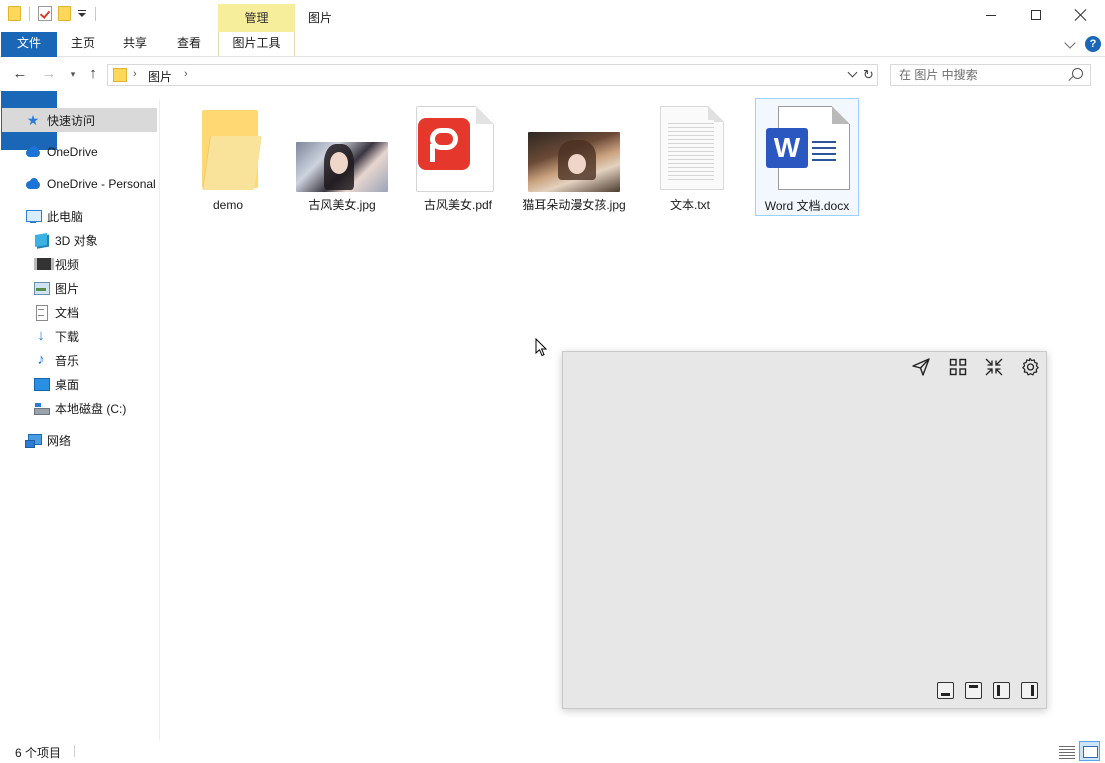 The height and width of the screenshot is (763, 1105). Describe the element at coordinates (160, 76) in the screenshot. I see `breadcrumb-pictures: 图片` at that location.